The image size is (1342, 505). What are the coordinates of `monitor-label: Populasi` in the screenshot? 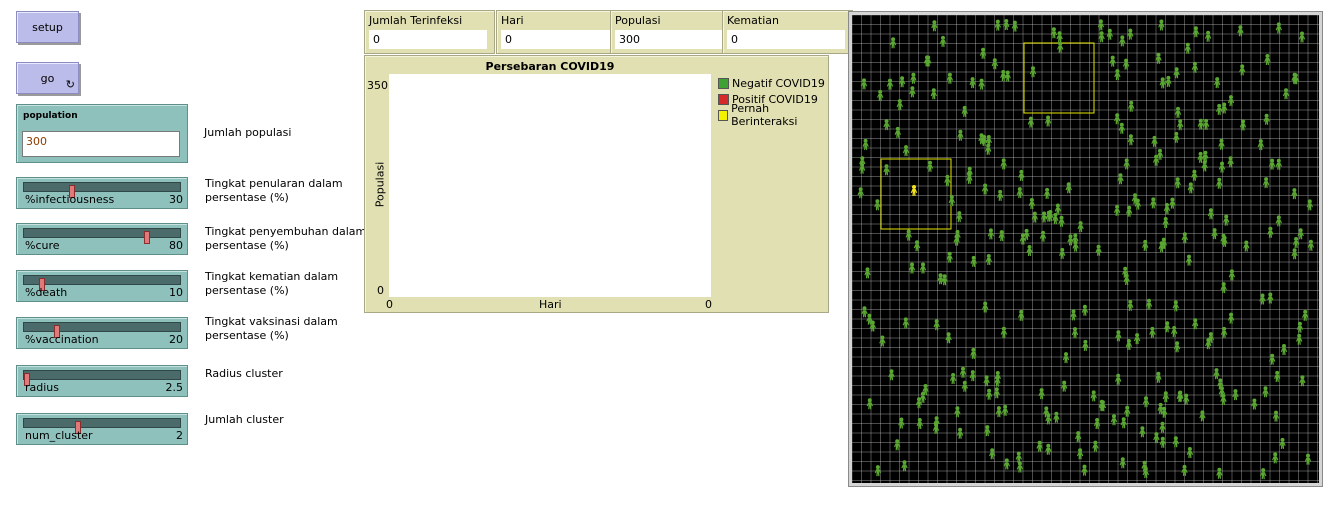 It's located at (638, 20).